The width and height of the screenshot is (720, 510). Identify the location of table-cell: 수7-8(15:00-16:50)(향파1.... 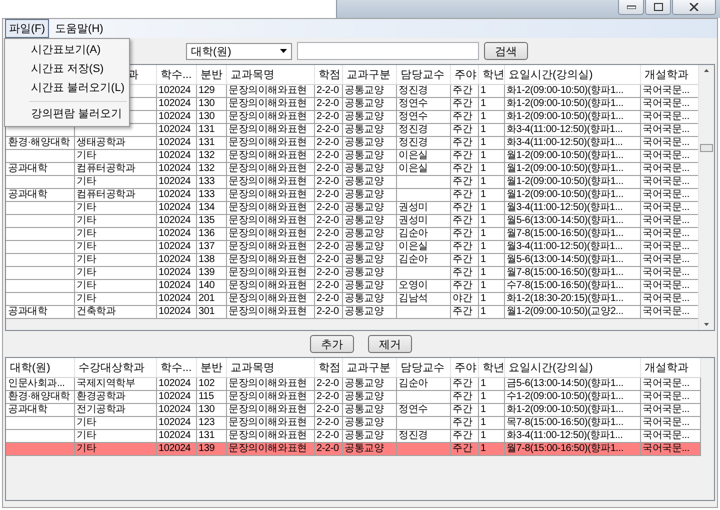
(572, 286).